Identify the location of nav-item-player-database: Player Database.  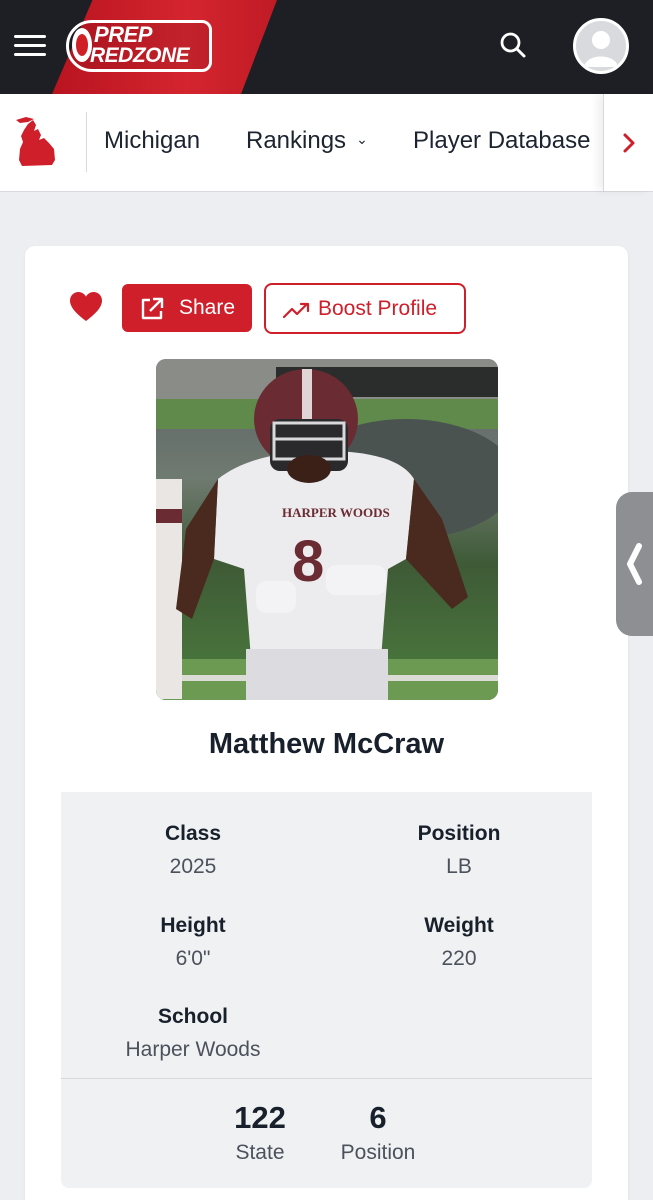
(501, 141).